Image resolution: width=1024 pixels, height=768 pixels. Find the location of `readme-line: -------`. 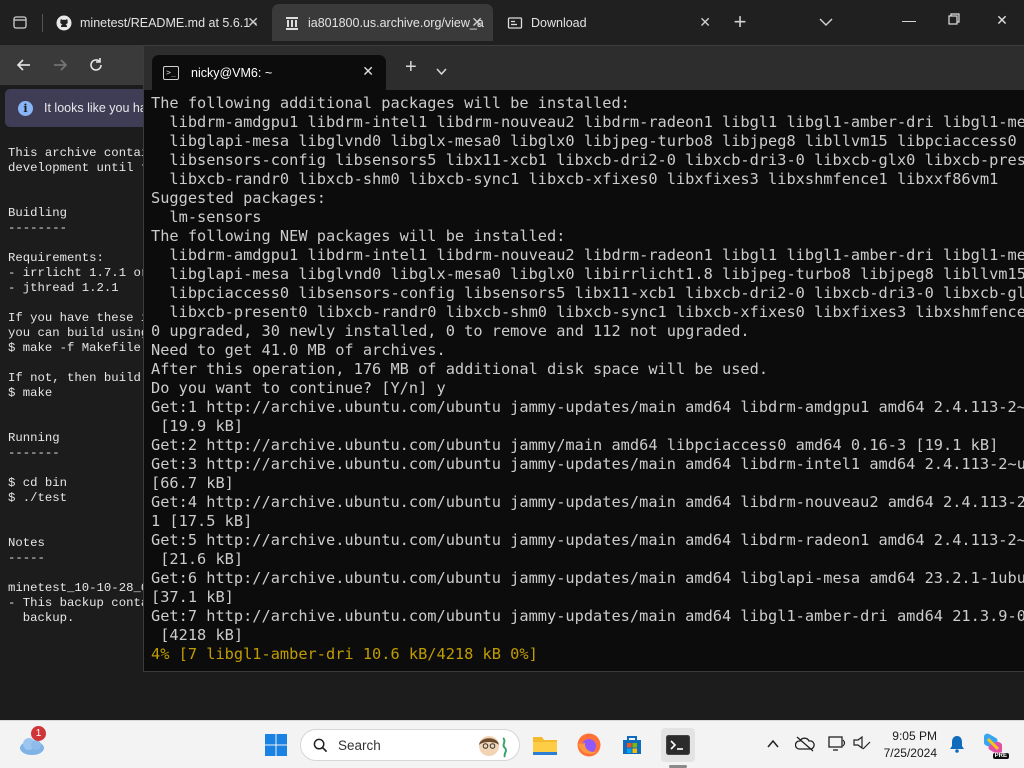

readme-line: ------- is located at coordinates (34, 453).